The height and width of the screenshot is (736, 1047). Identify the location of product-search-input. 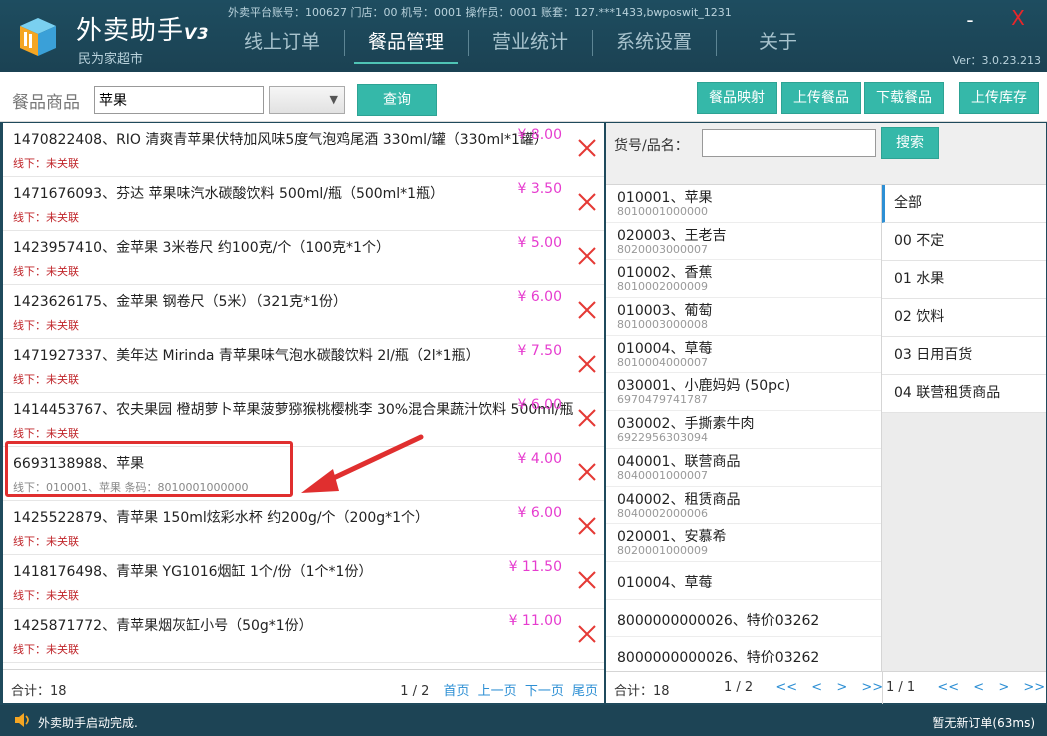
(179, 100).